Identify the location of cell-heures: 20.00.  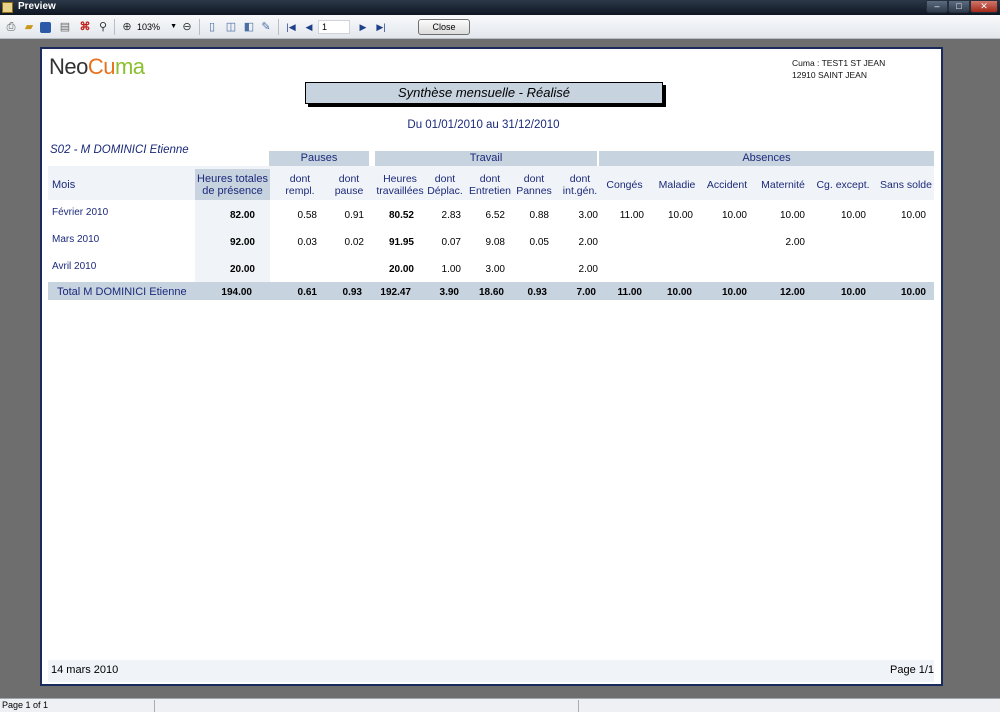
(242, 269).